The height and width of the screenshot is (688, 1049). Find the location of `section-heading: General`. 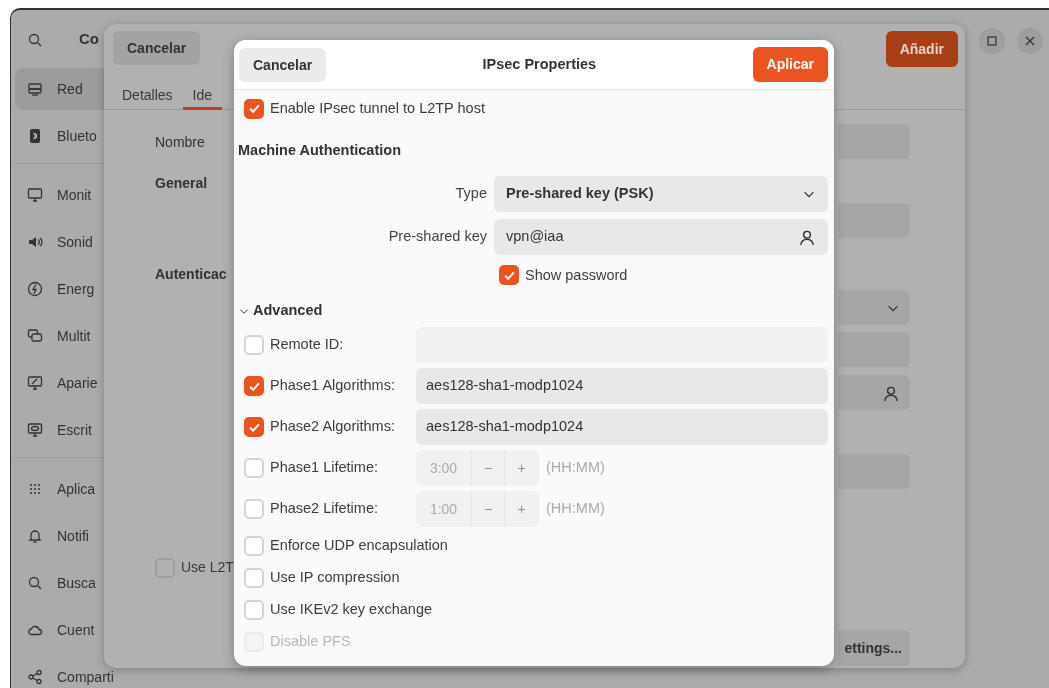

section-heading: General is located at coordinates (181, 183).